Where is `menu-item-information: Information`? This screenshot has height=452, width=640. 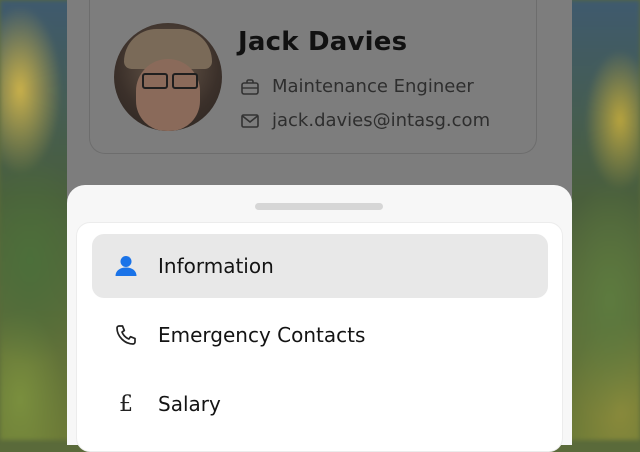
menu-item-information: Information is located at coordinates (320, 266).